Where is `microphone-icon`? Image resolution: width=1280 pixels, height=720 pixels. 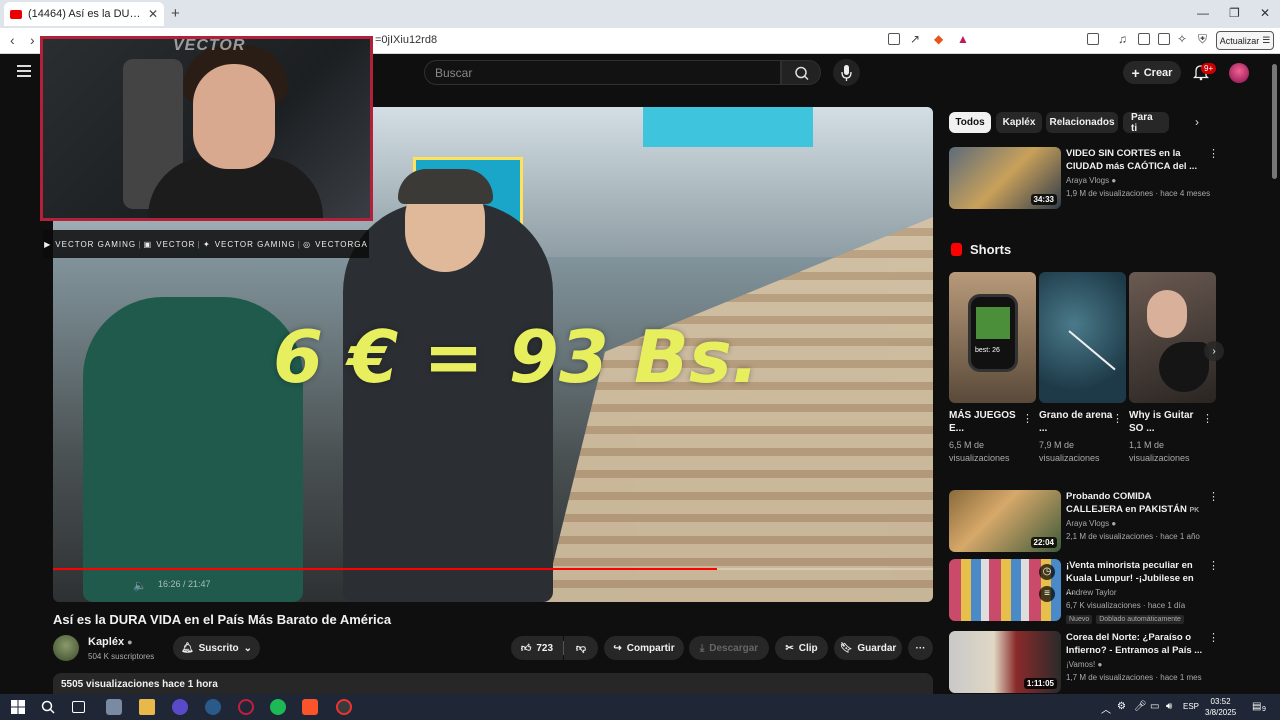
microphone-icon is located at coordinates (846, 73).